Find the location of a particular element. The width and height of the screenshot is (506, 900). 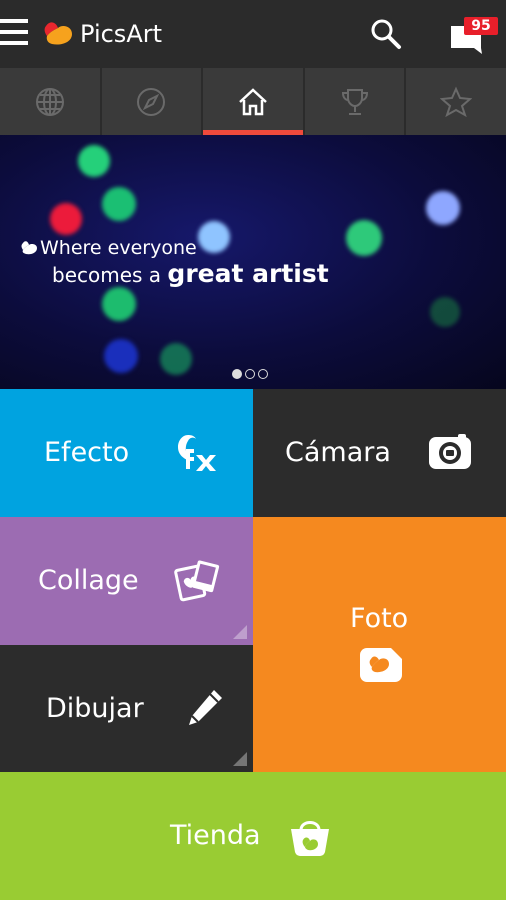

banner-tagline-line2: becomes a great artist is located at coordinates (190, 273).